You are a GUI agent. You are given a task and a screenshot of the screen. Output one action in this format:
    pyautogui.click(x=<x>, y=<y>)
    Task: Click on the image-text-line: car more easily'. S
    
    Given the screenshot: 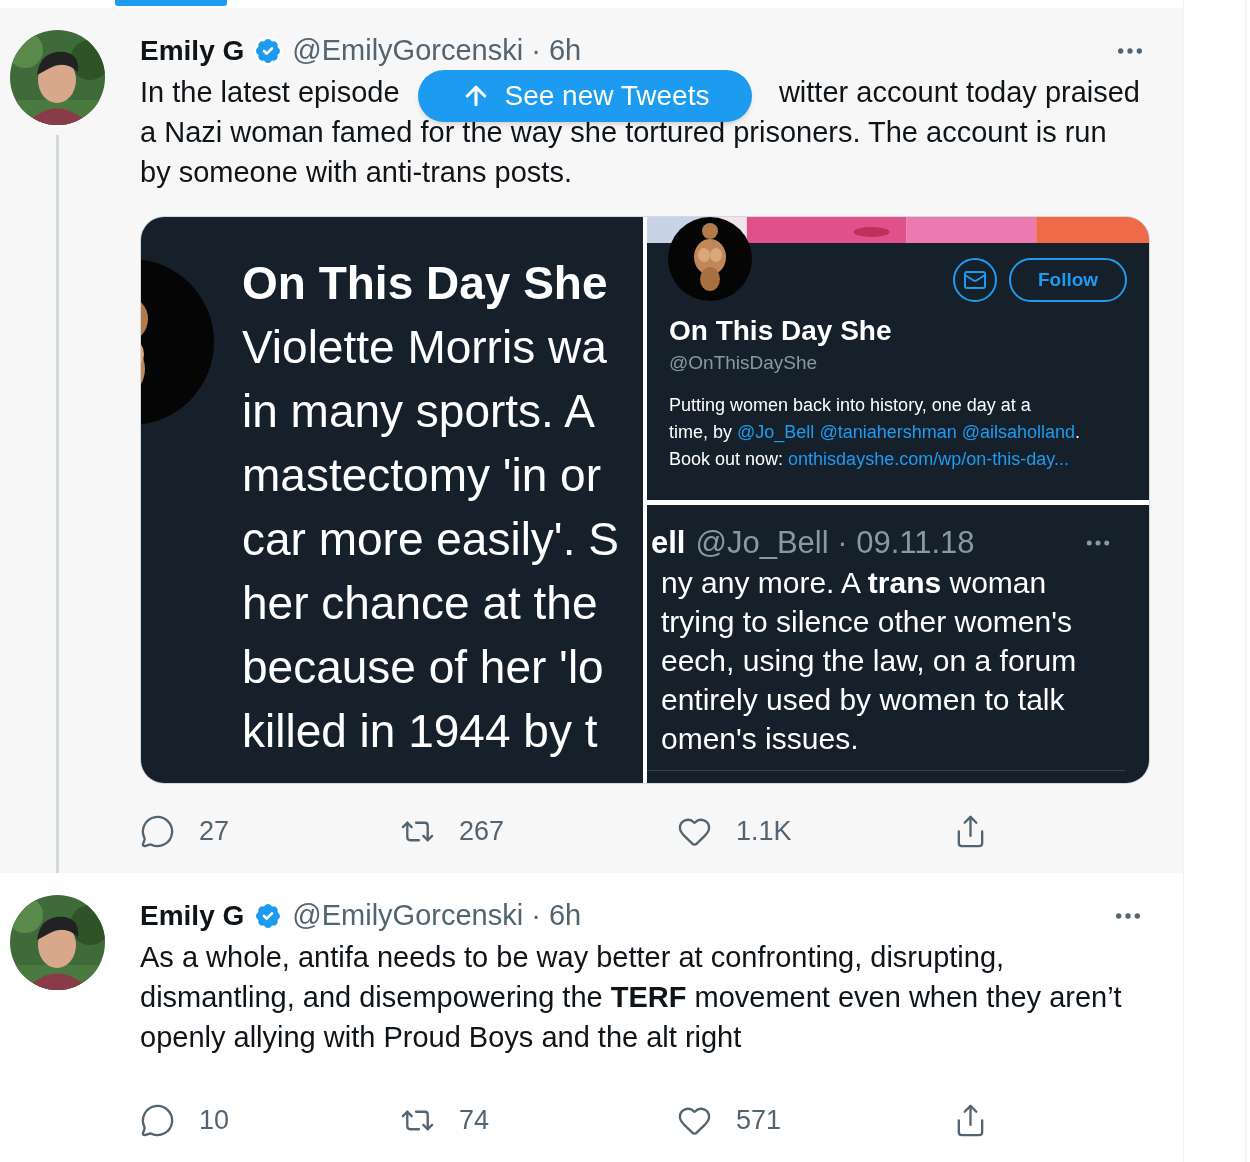 What is the action you would take?
    pyautogui.click(x=431, y=539)
    